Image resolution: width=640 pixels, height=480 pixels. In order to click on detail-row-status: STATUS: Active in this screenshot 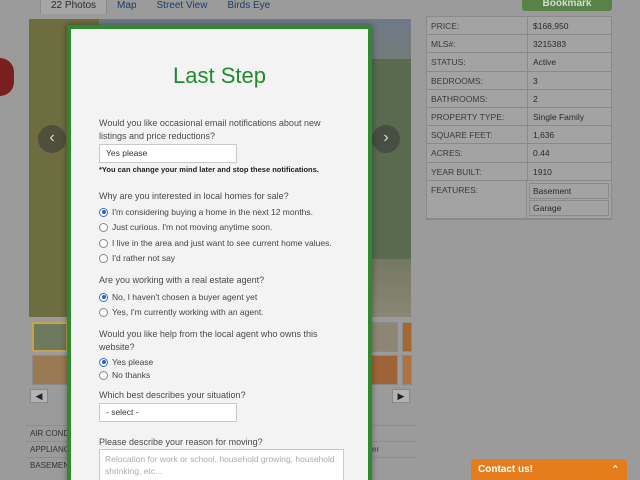, I will do `click(519, 62)`.